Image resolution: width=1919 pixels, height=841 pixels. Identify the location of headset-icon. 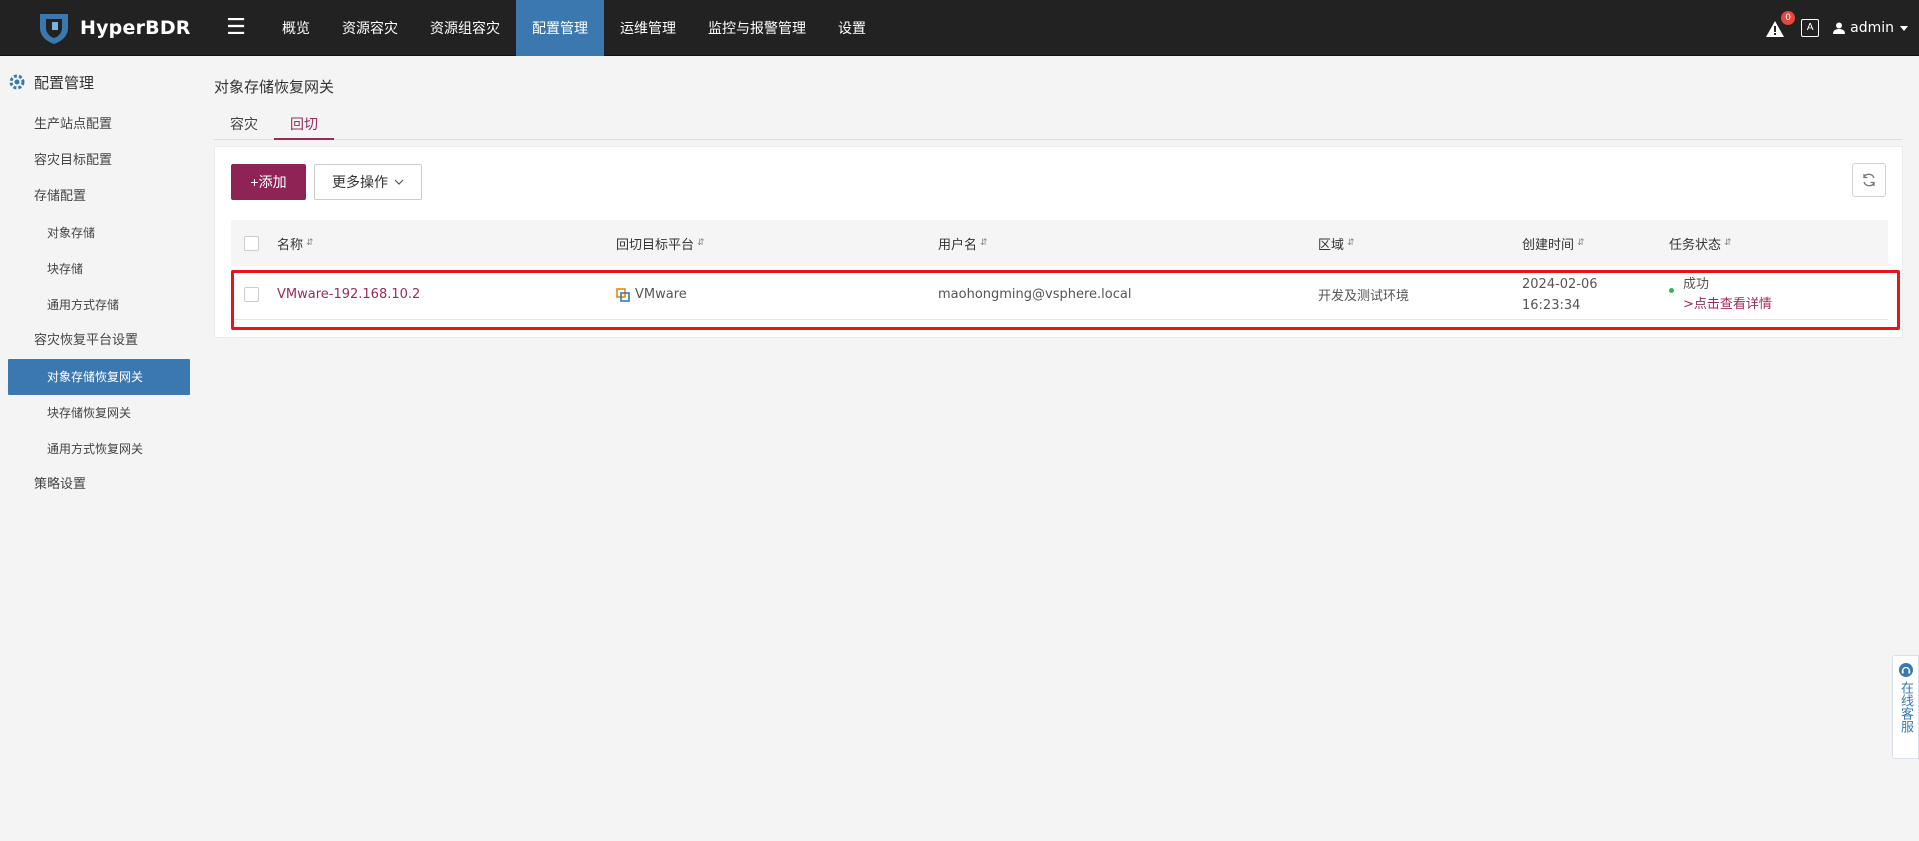
(1905, 670).